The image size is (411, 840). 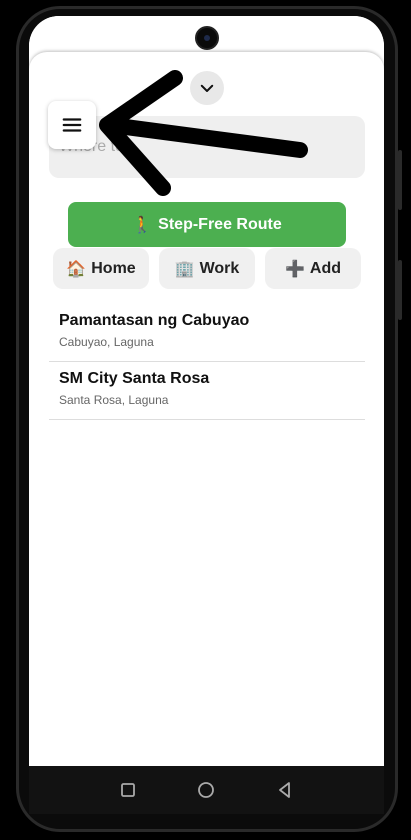 What do you see at coordinates (128, 790) in the screenshot?
I see `recent-apps-icon` at bounding box center [128, 790].